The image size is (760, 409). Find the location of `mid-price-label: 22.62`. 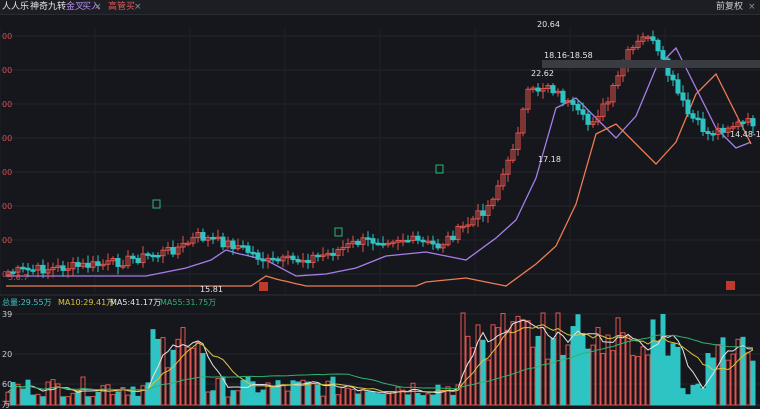

mid-price-label: 22.62 is located at coordinates (542, 73).